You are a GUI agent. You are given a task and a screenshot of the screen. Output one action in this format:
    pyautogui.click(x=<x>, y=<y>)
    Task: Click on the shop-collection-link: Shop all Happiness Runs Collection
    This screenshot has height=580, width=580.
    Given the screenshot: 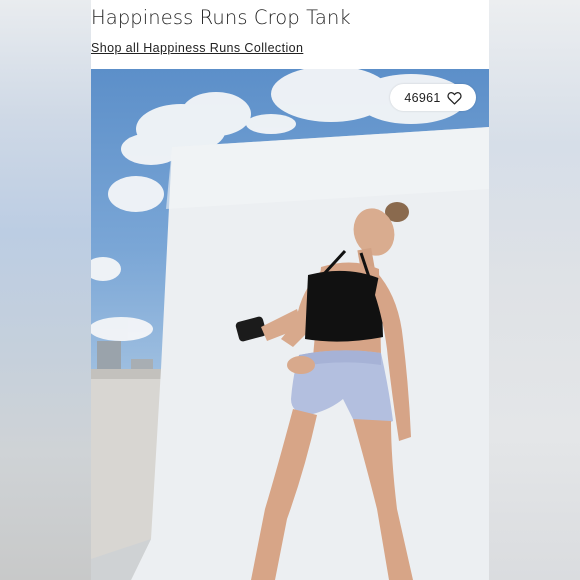 What is the action you would take?
    pyautogui.click(x=197, y=48)
    